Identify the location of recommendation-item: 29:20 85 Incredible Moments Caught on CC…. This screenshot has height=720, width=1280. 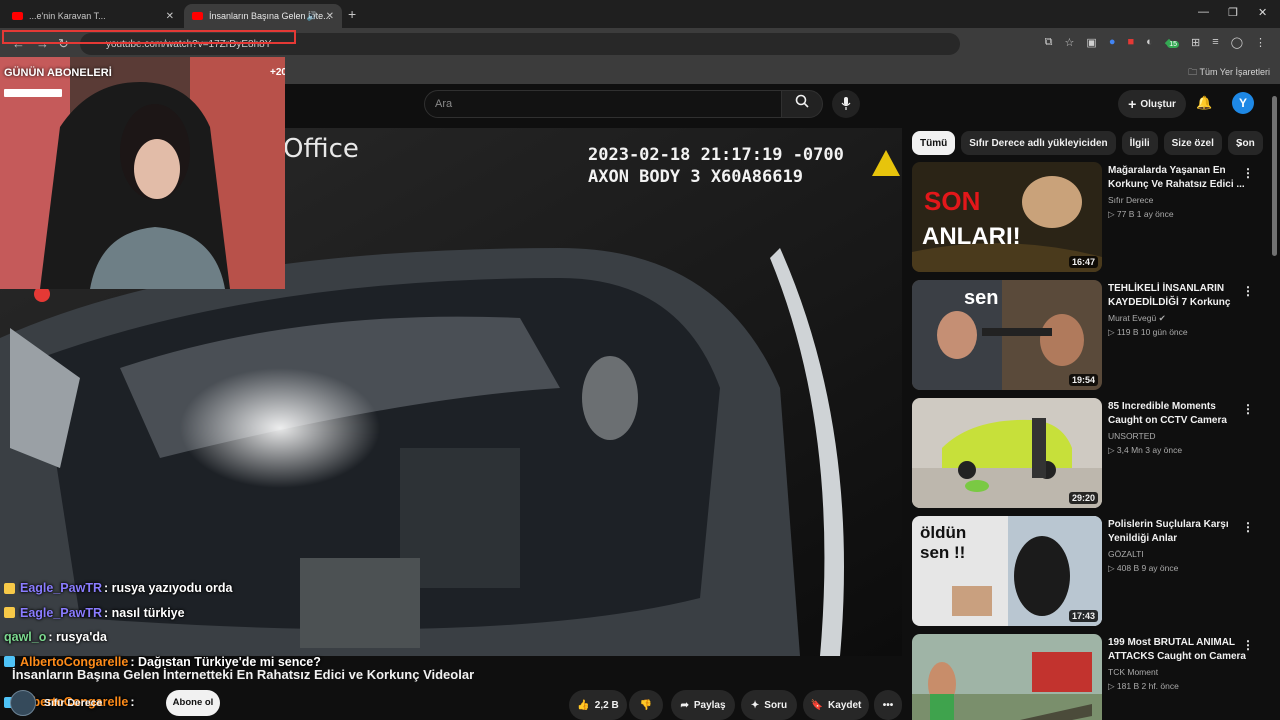
(1087, 454).